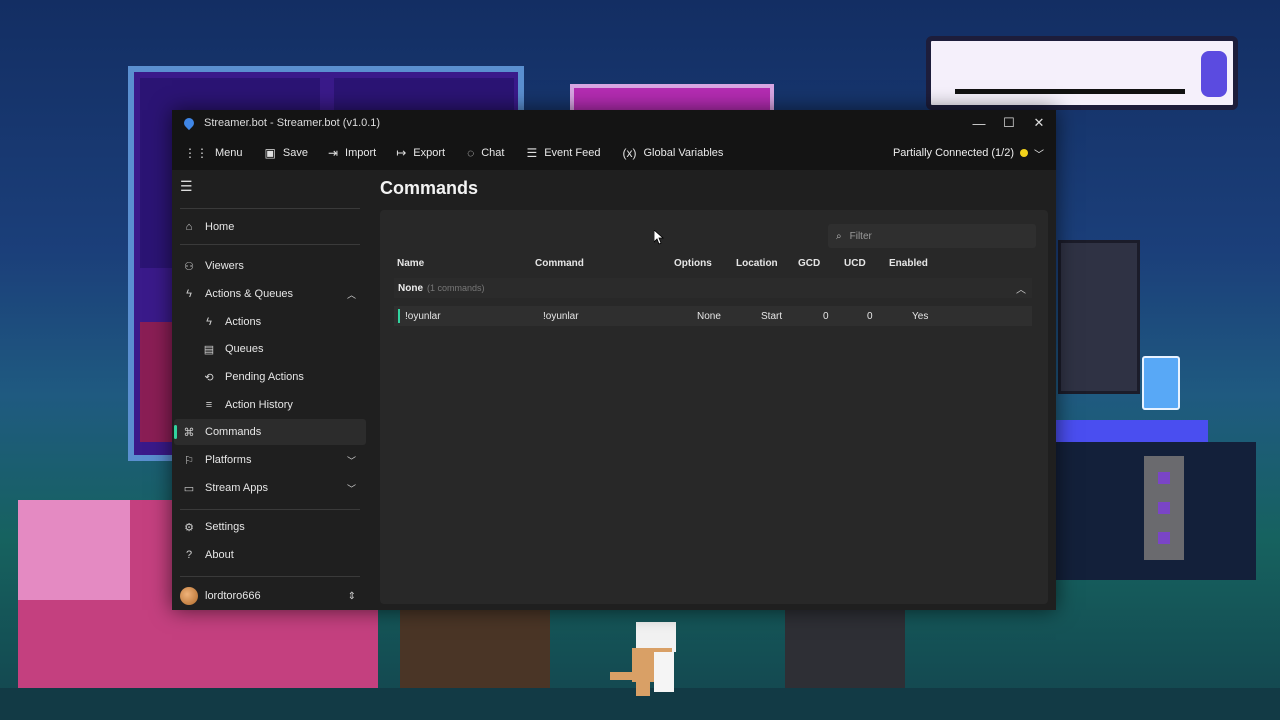  I want to click on global-variables-button: (x) Global Variables, so click(672, 153).